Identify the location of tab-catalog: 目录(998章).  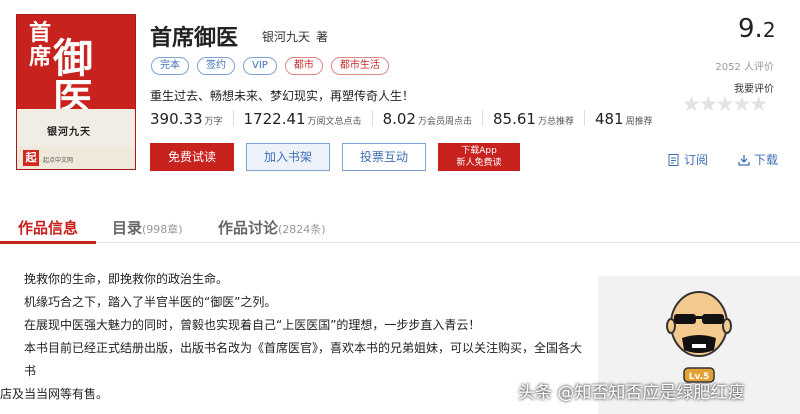
(147, 227).